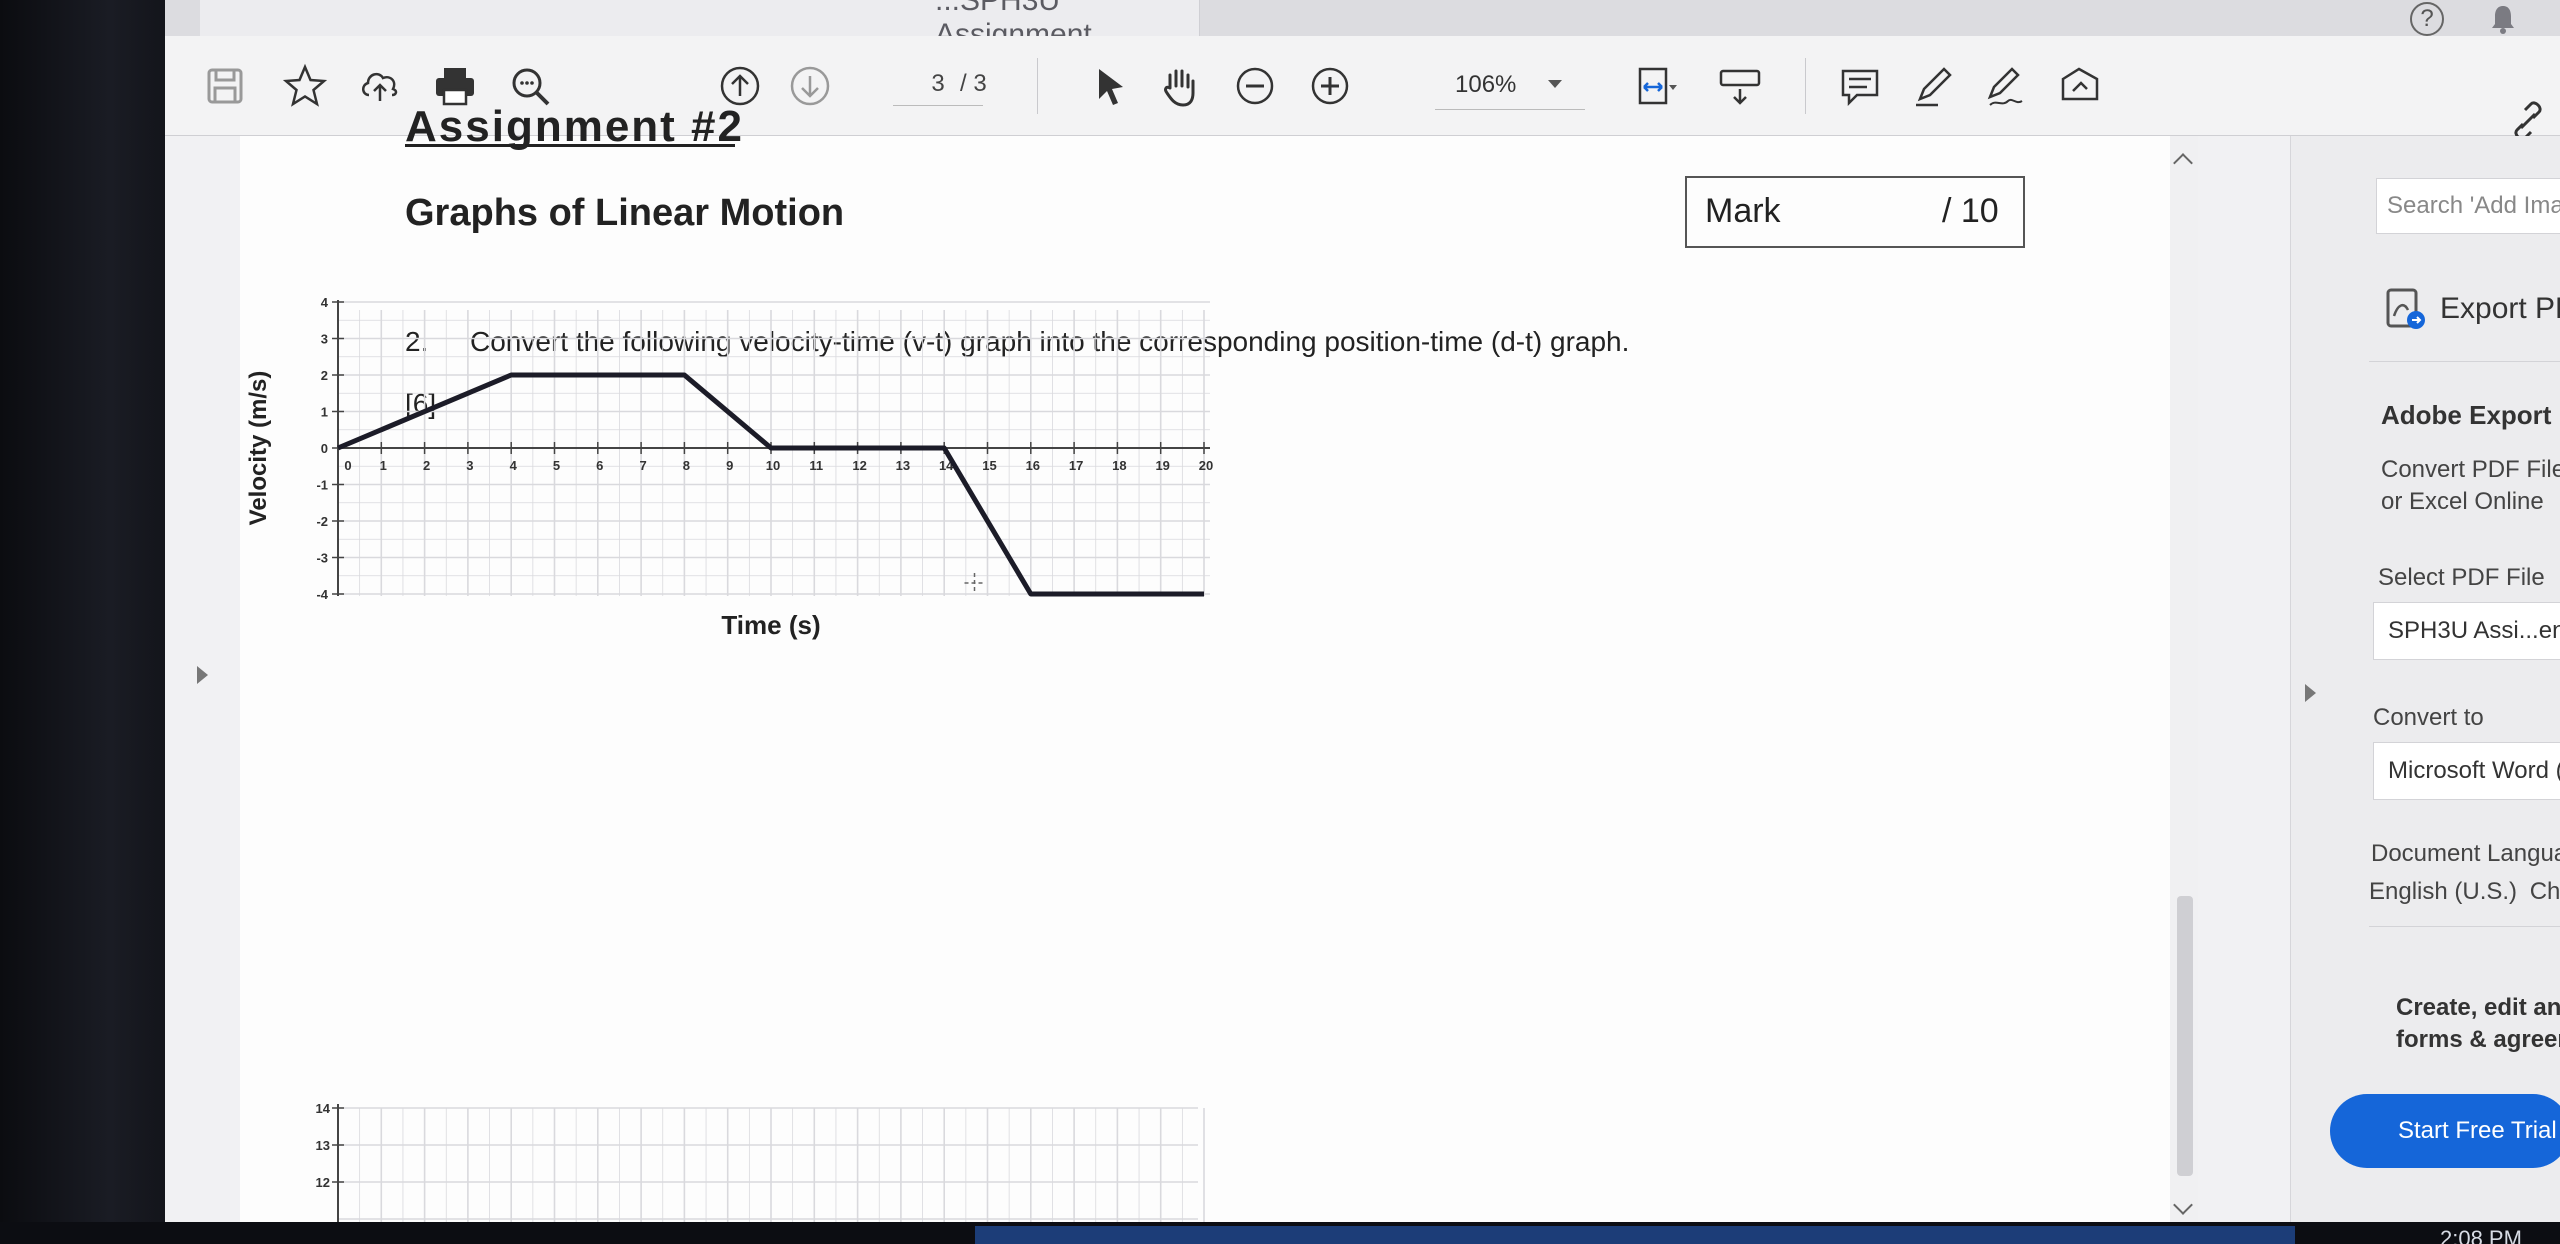 This screenshot has height=1244, width=2560. I want to click on keyboard-icon, so click(1740, 87).